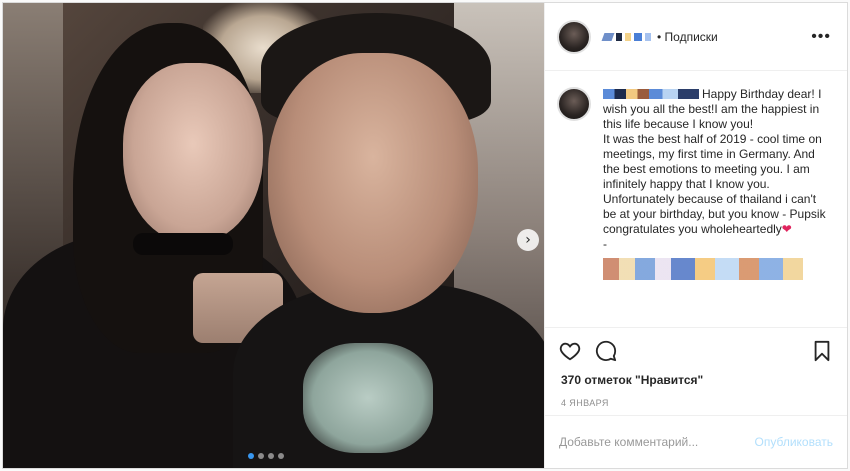  What do you see at coordinates (606, 351) in the screenshot?
I see `comment-icon` at bounding box center [606, 351].